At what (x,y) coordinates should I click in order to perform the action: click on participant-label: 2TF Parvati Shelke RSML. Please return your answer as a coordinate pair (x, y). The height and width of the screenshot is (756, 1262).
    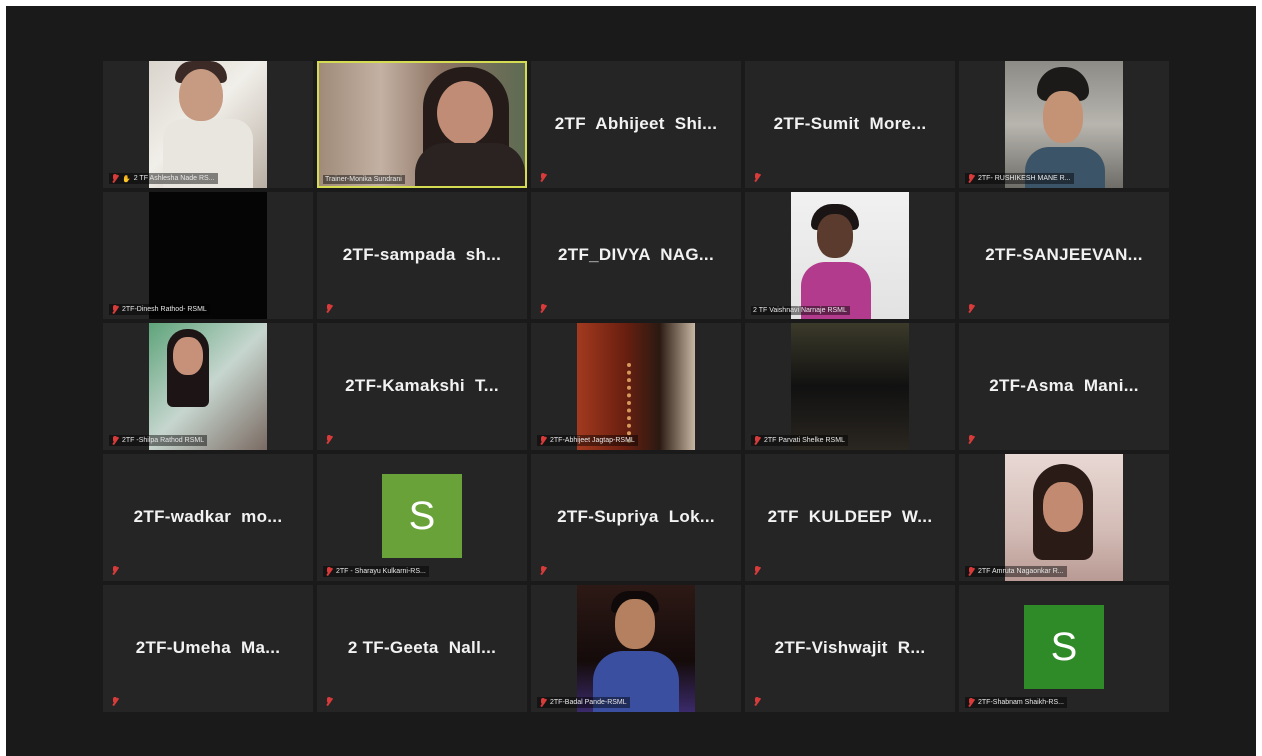
    Looking at the image, I should click on (799, 440).